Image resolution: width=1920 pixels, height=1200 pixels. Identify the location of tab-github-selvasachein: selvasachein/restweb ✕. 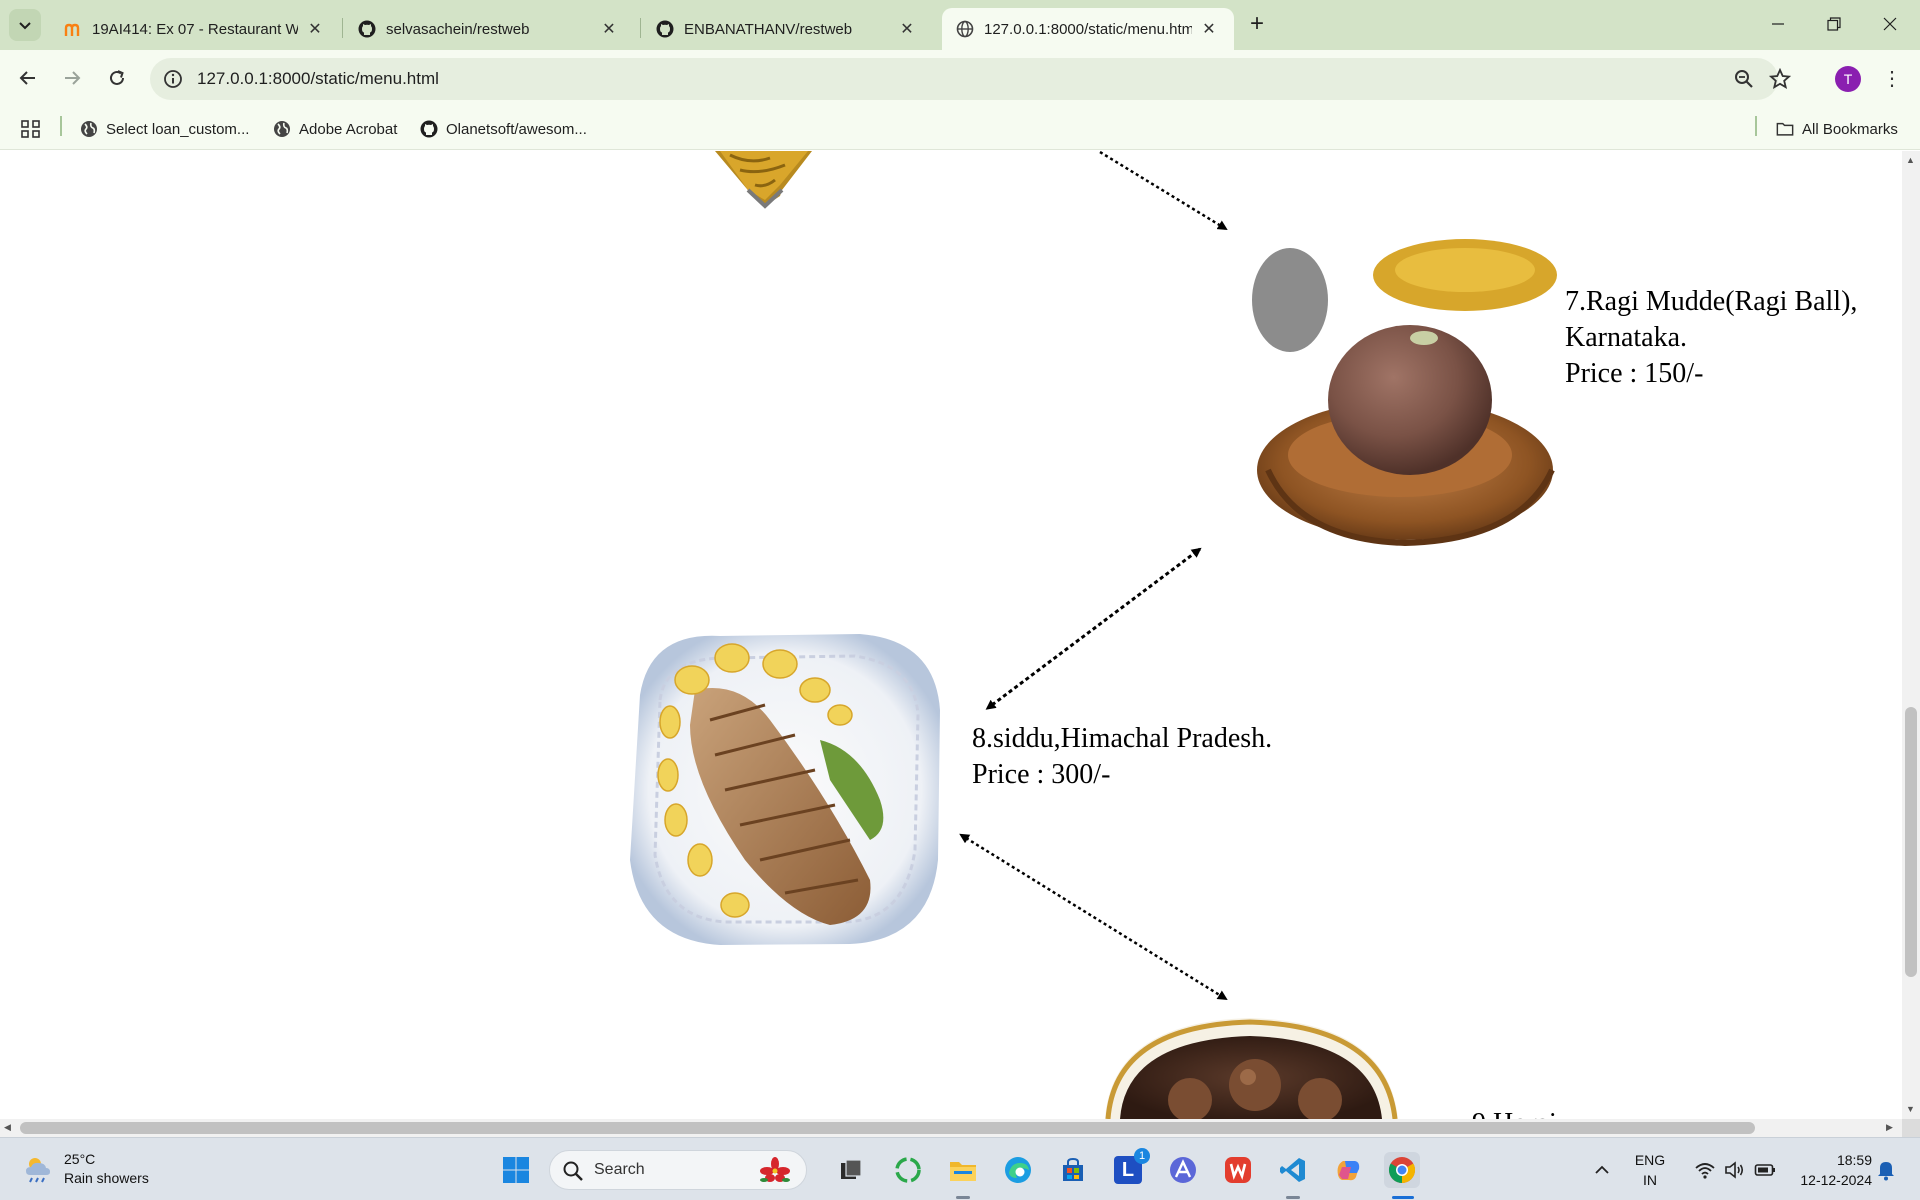
(489, 29).